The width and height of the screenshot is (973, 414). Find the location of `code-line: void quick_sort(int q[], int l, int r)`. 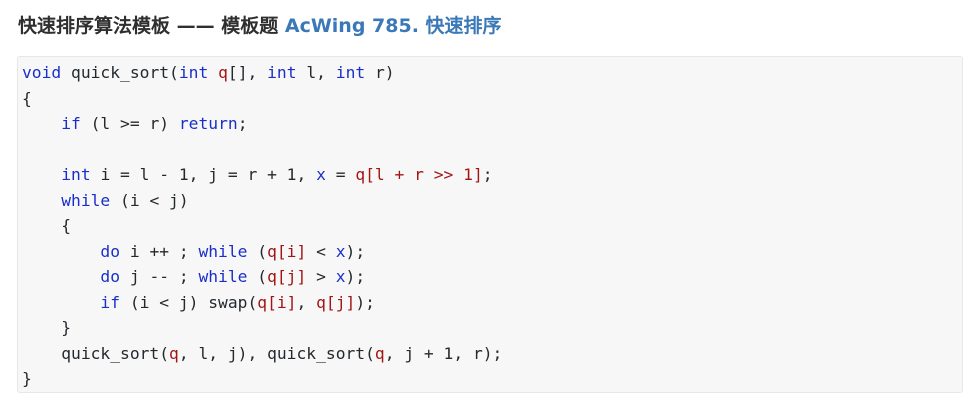

code-line: void quick_sort(int q[], int l, int r) is located at coordinates (492, 73).